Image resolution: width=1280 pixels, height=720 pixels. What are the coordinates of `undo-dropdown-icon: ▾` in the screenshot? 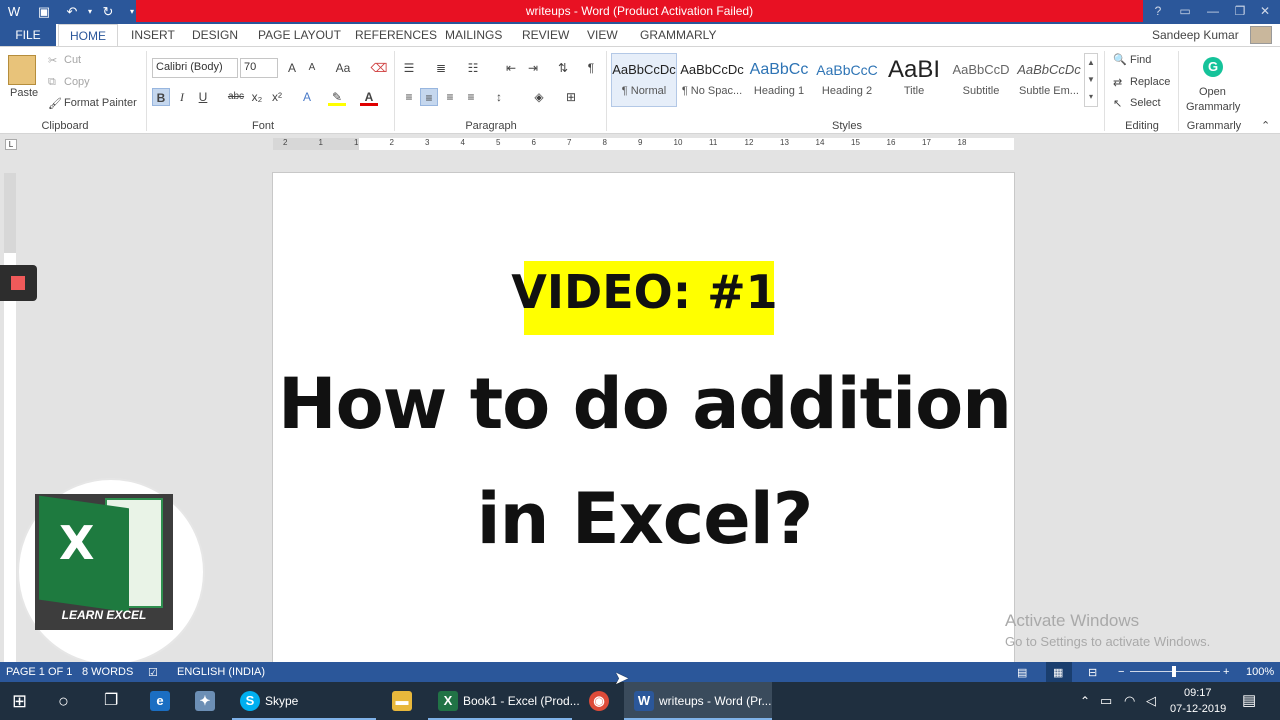 It's located at (90, 12).